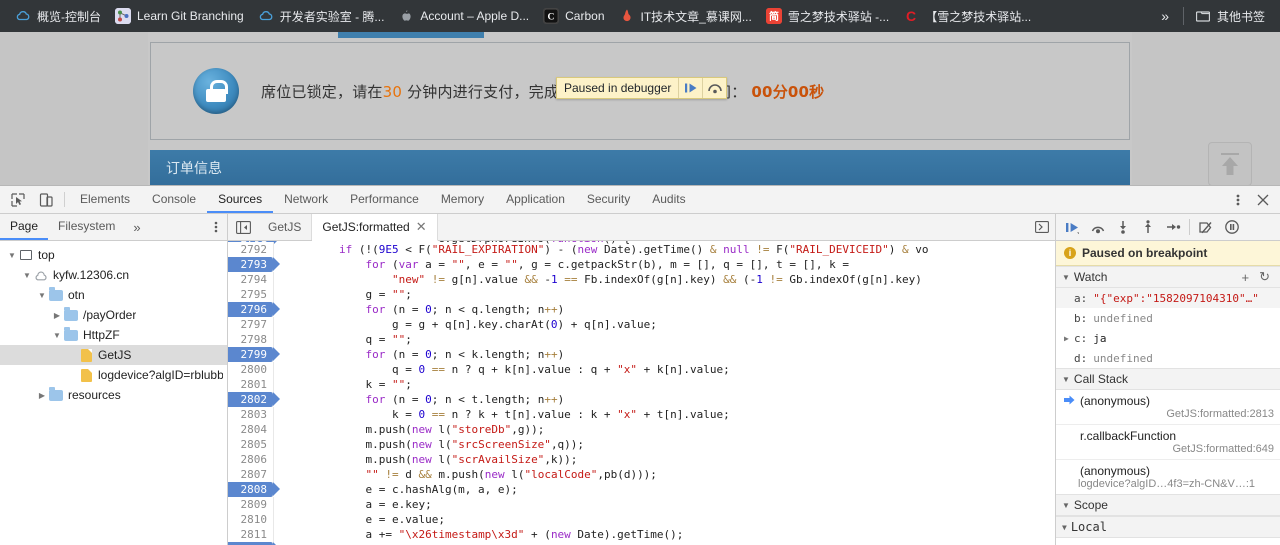 This screenshot has width=1280, height=545. What do you see at coordinates (174, 199) in the screenshot?
I see `devtools-tab-console: Console` at bounding box center [174, 199].